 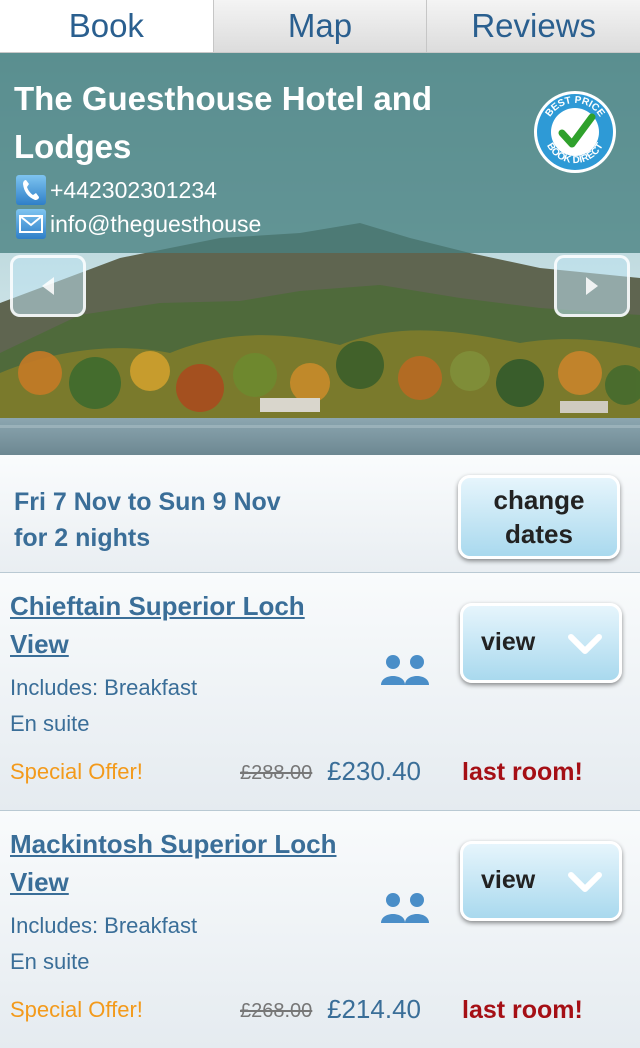 What do you see at coordinates (147, 520) in the screenshot?
I see `stay-dates-text: Fri 7 Nov to Sun 9 Nov for 2 nights` at bounding box center [147, 520].